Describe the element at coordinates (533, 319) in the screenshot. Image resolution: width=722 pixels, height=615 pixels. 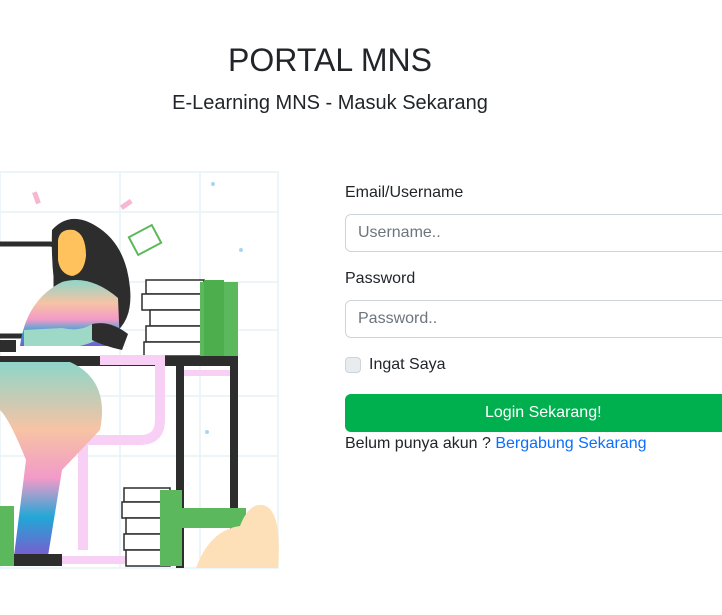
I see `password-input` at that location.